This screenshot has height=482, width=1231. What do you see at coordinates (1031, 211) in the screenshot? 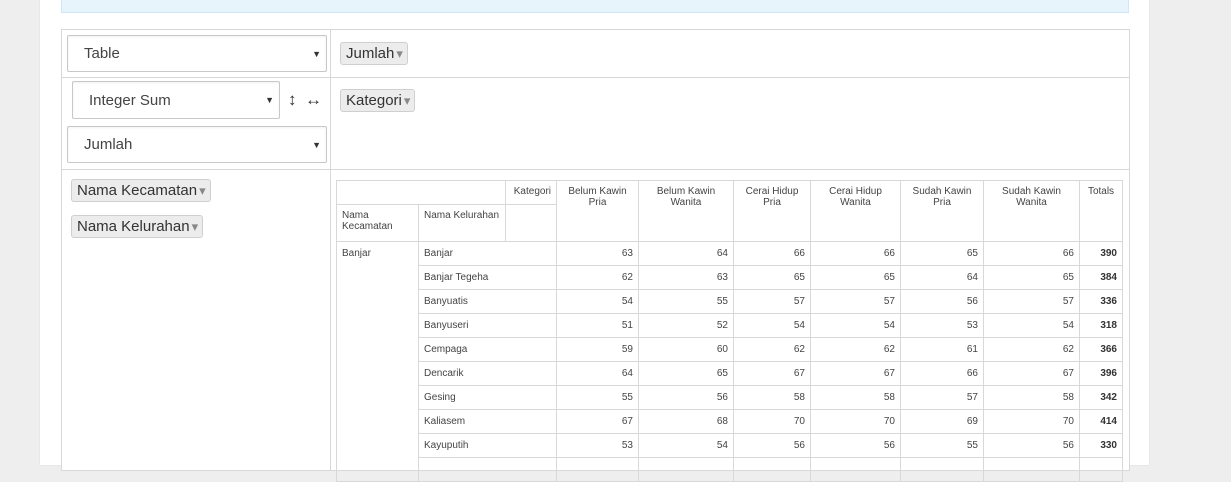
I see `col-header: Sudah Kawin Wanita` at bounding box center [1031, 211].